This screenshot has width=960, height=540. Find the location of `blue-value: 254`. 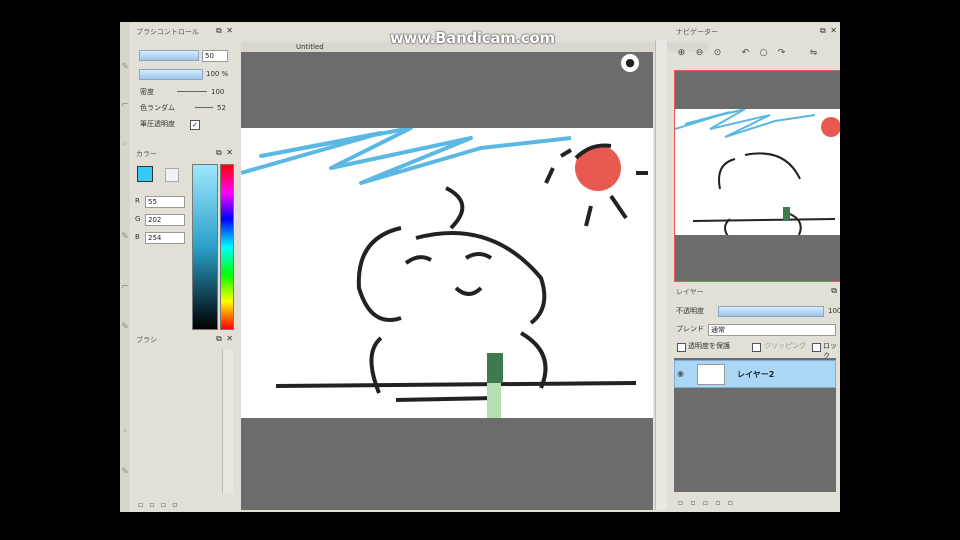

blue-value: 254 is located at coordinates (165, 238).